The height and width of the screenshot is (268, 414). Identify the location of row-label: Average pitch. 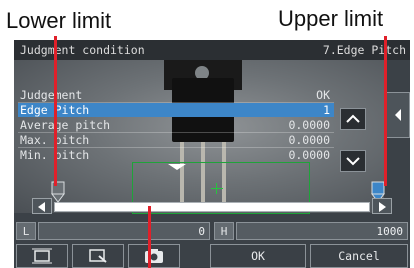
(65, 125).